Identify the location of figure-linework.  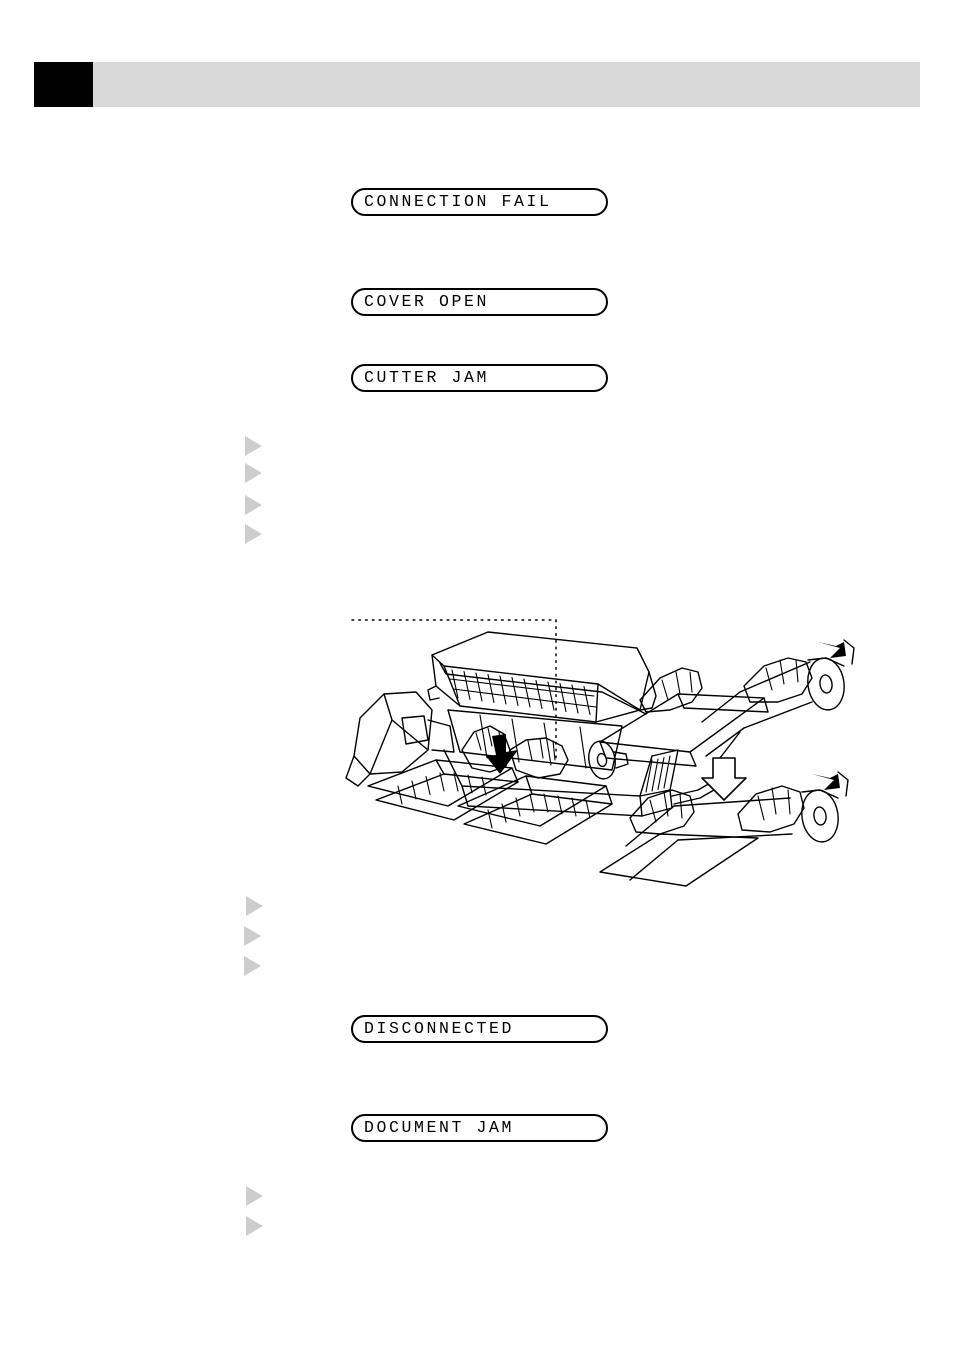
(600, 753).